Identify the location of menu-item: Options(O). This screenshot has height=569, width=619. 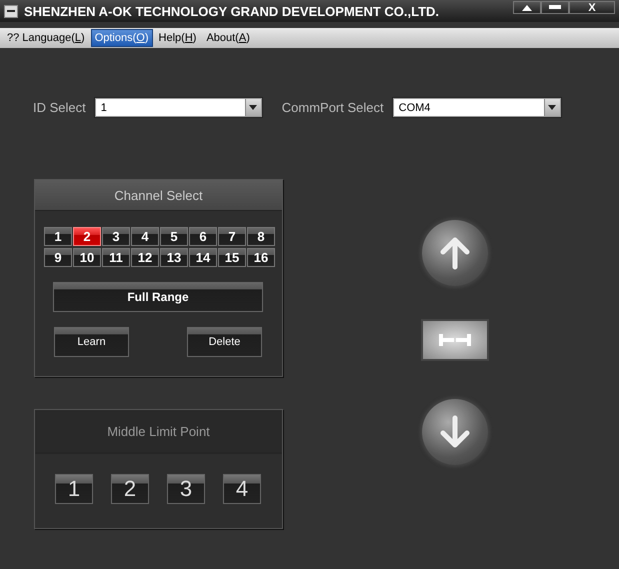
(121, 38).